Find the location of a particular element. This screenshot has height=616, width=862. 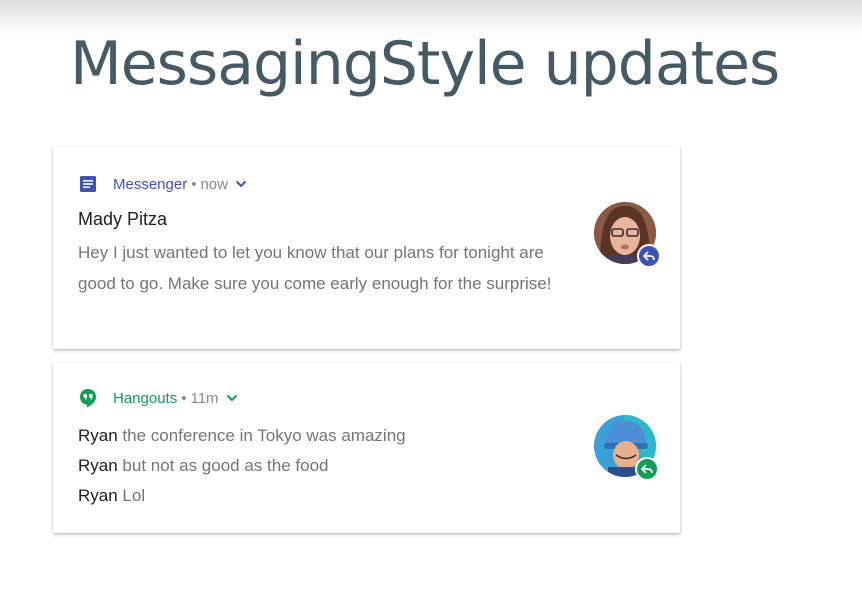

notification-title: Mady Pitza is located at coordinates (123, 219).